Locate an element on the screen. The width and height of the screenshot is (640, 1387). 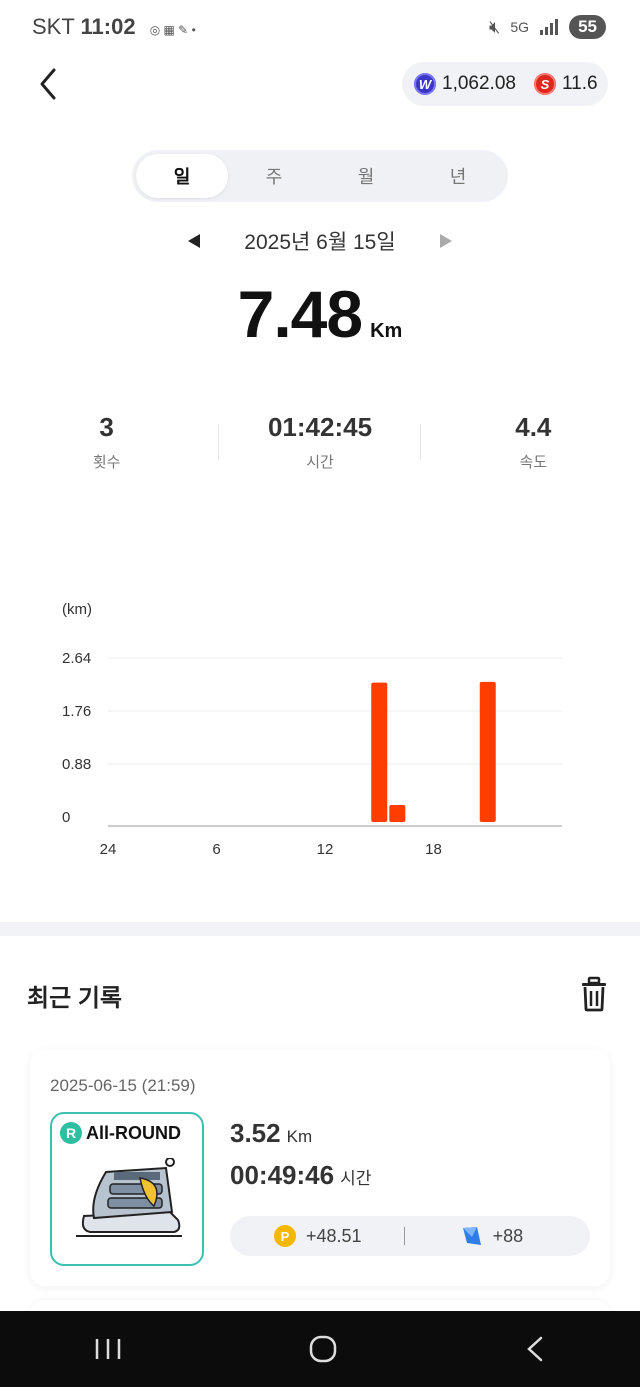
period-tabs: 일 주 월 년 is located at coordinates (320, 176).